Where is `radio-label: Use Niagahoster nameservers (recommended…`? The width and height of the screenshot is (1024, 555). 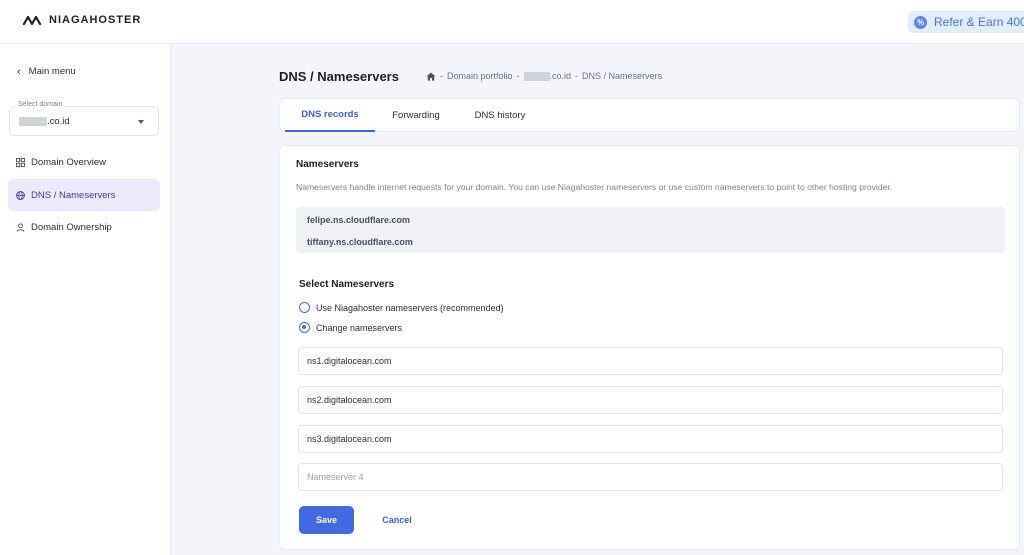 radio-label: Use Niagahoster nameservers (recommended… is located at coordinates (410, 307).